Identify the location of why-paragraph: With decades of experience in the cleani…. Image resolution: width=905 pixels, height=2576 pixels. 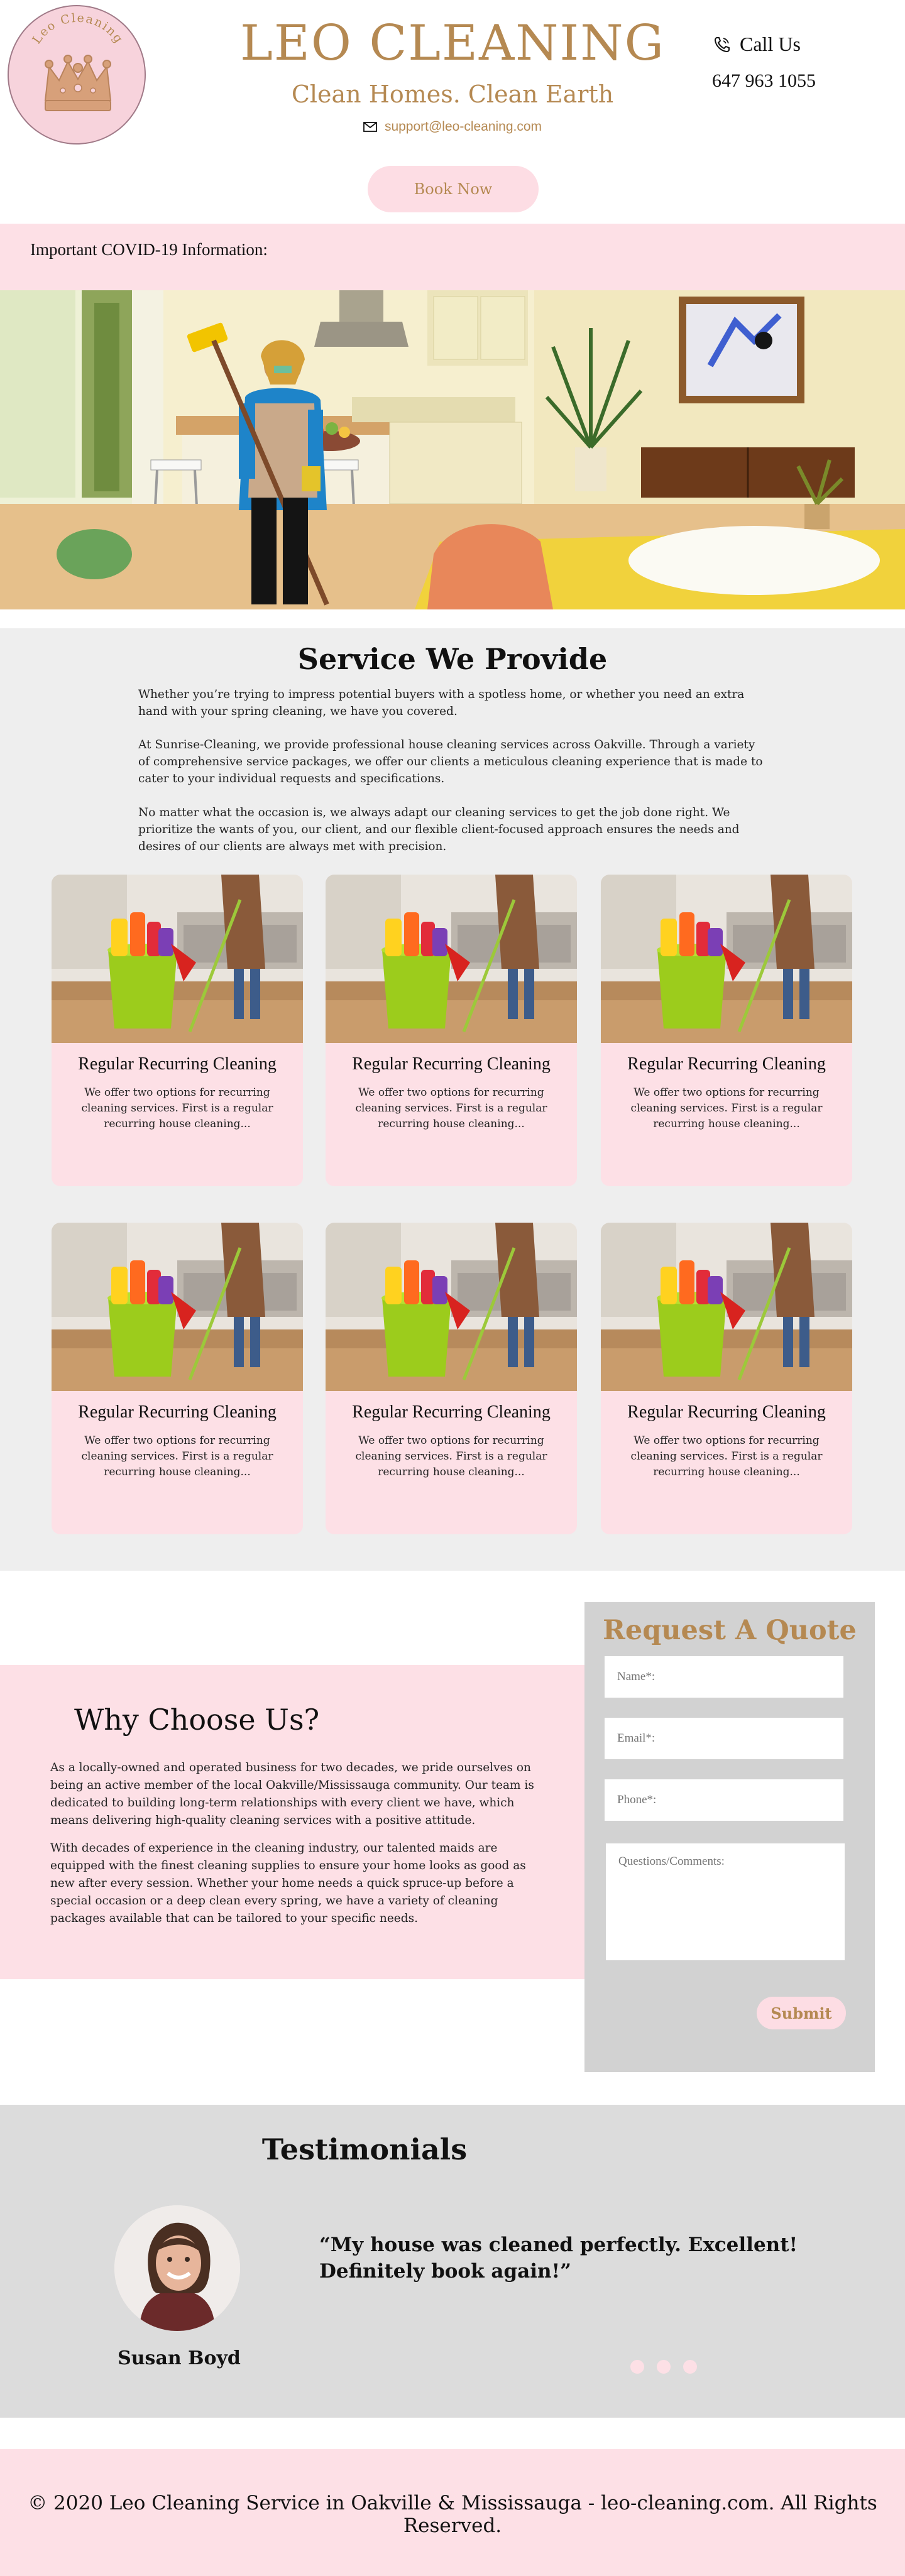
(288, 1884).